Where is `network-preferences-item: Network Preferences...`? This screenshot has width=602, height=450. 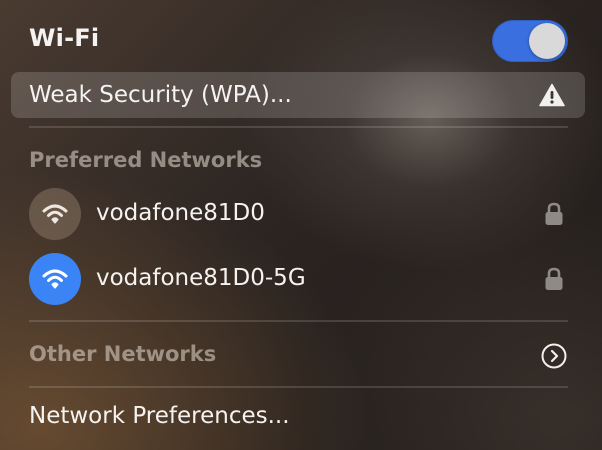
network-preferences-item: Network Preferences... is located at coordinates (159, 416).